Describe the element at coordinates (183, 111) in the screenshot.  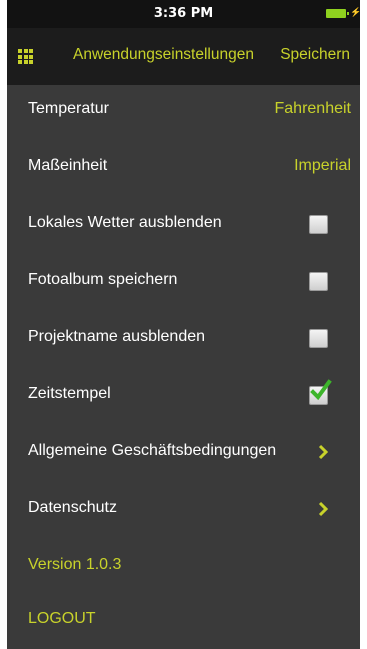
I see `temperature-setting: Temperatur Fahrenheit` at that location.